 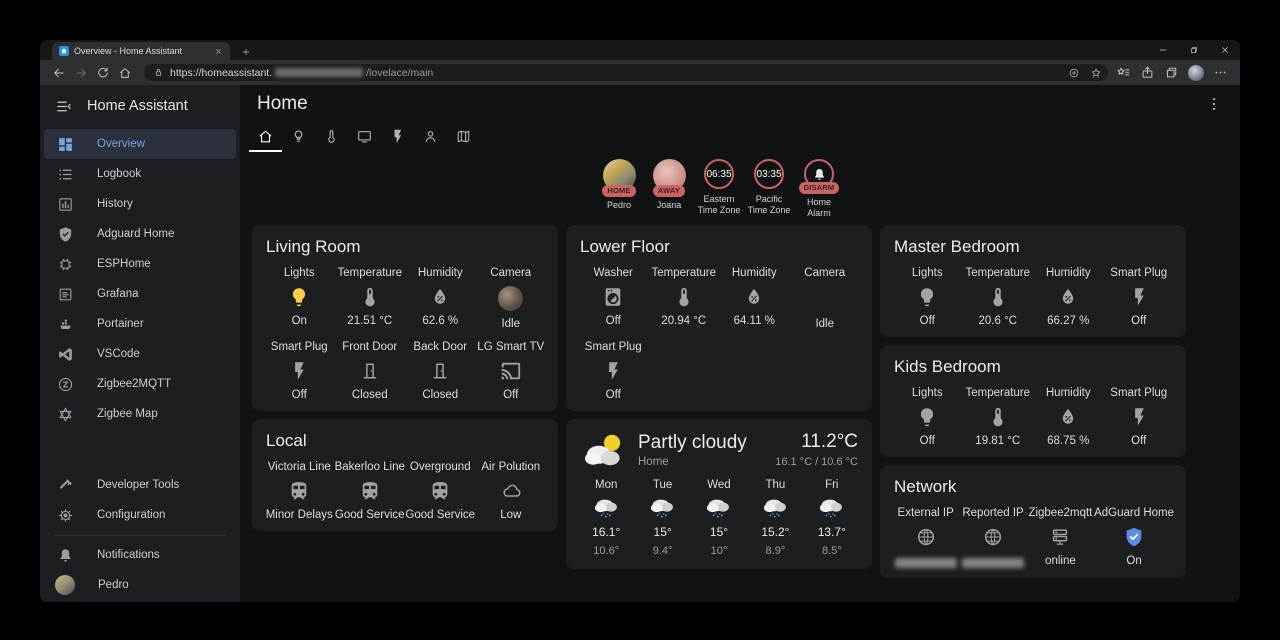 I want to click on forecast-high: 15.2°, so click(x=775, y=531).